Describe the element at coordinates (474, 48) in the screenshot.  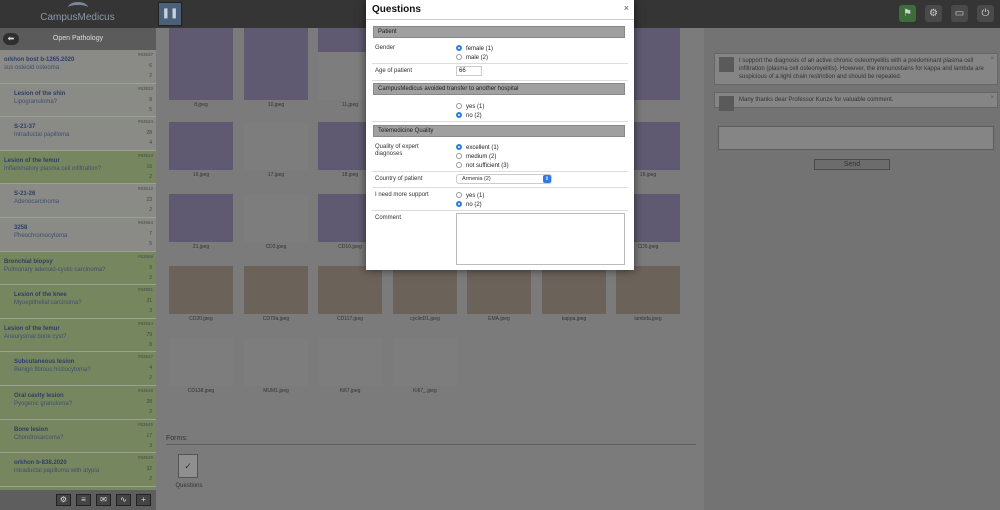
I see `radio-female: female (1)` at that location.